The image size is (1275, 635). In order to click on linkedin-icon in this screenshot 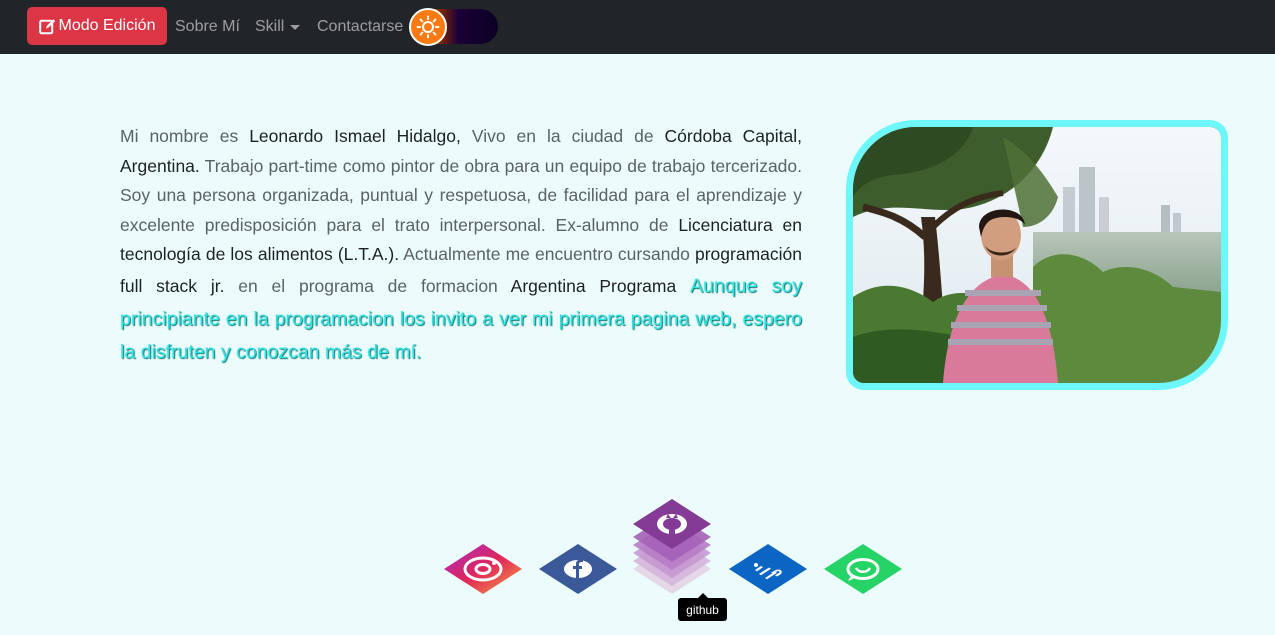, I will do `click(768, 571)`.